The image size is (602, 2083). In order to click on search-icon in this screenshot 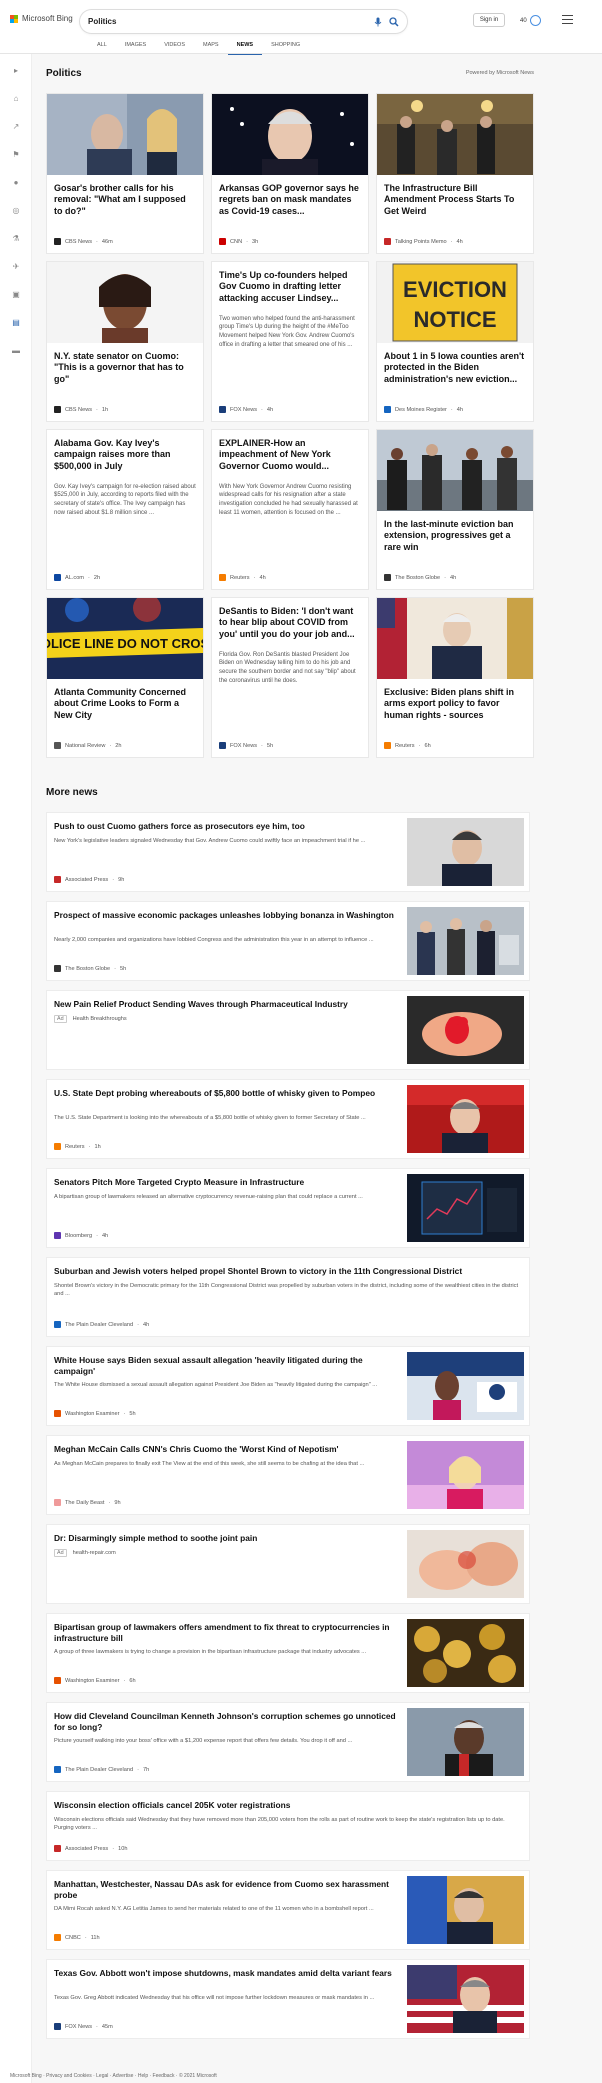, I will do `click(394, 21)`.